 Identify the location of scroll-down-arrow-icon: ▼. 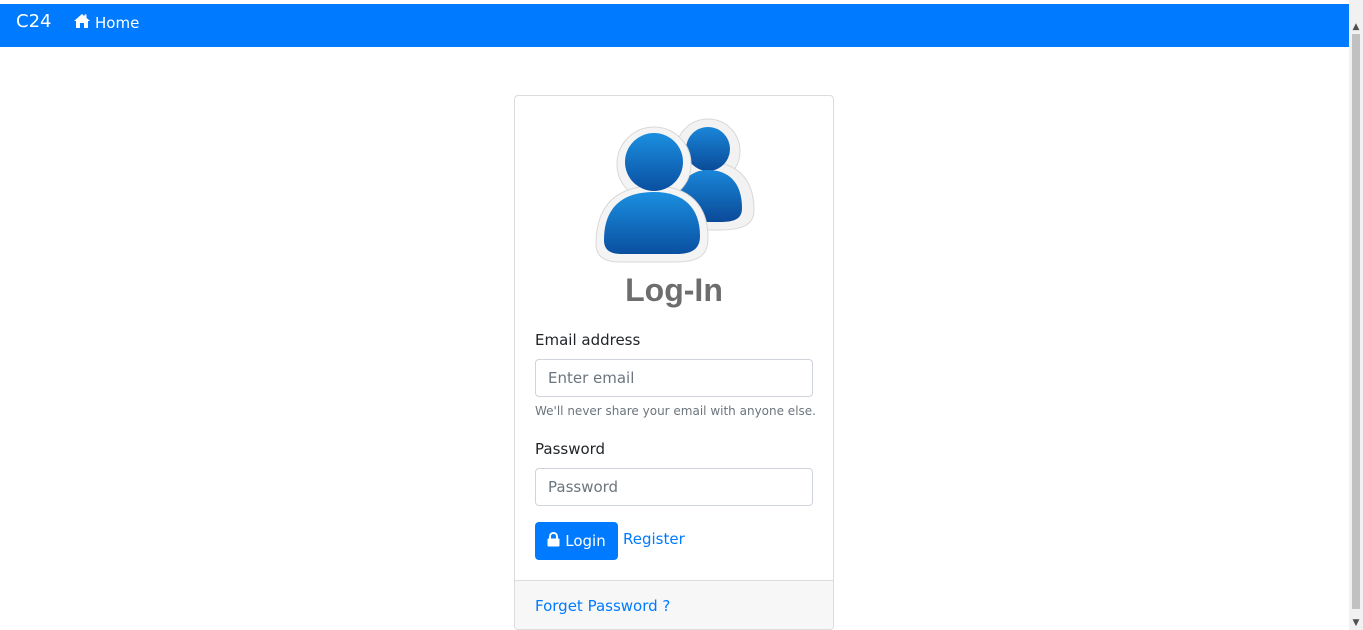
(1356, 623).